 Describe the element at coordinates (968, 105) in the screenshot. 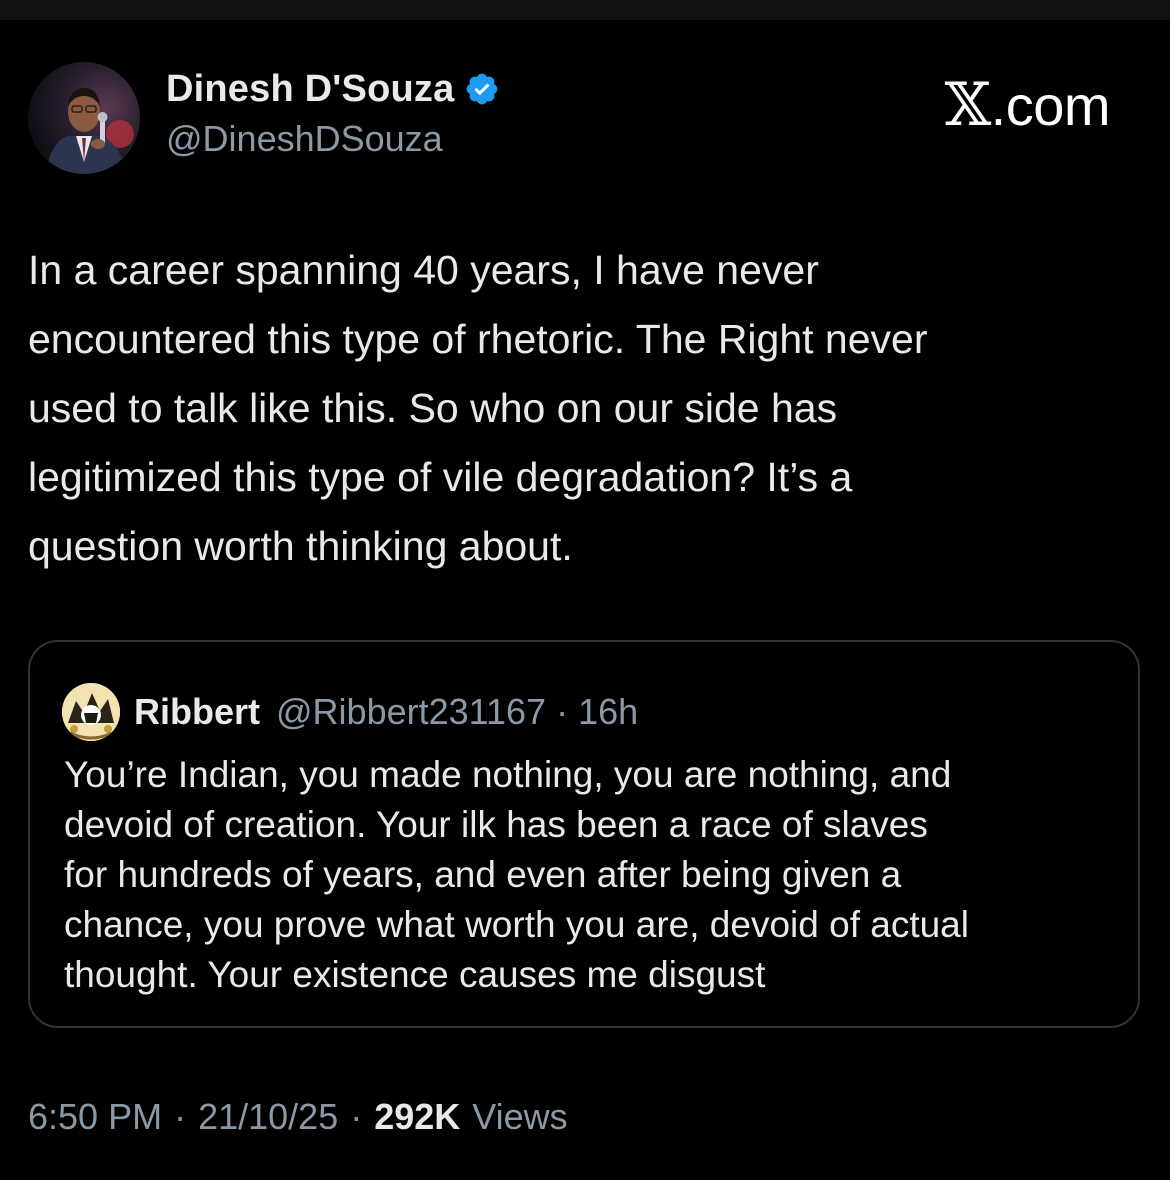

I see `x-logo-icon: 𝕏` at that location.